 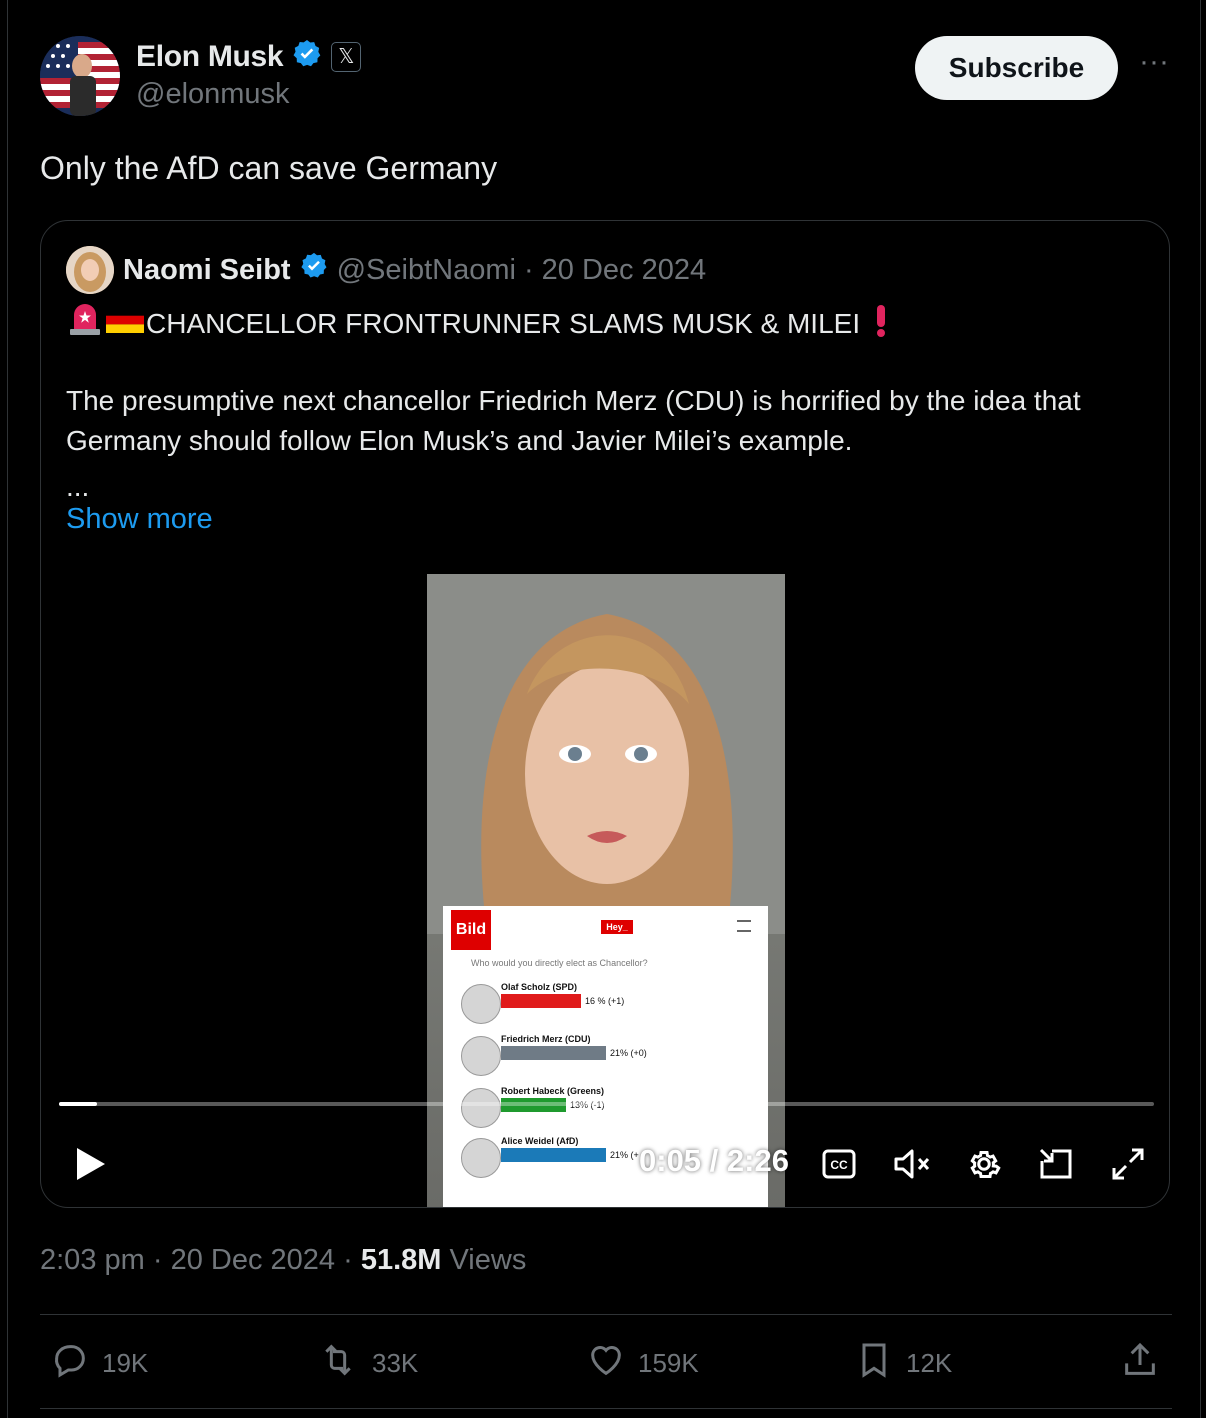 I want to click on quote-date: · 20 Dec 2024, so click(x=615, y=270).